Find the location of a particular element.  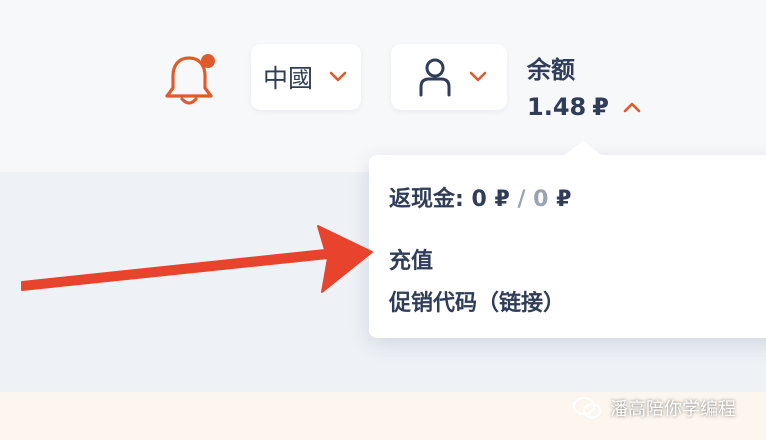

topup-link: 充值 is located at coordinates (411, 259).